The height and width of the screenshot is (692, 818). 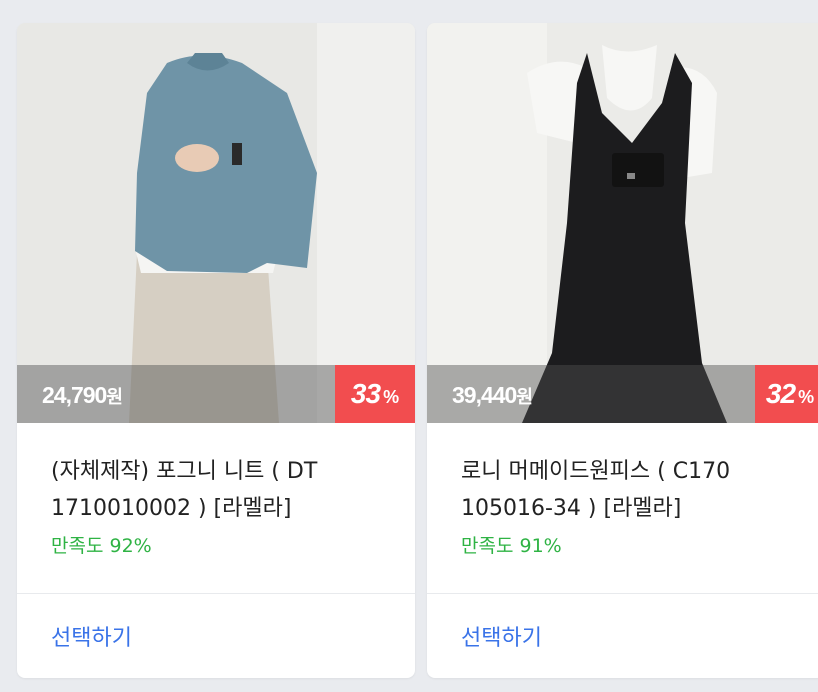 What do you see at coordinates (492, 395) in the screenshot?
I see `price: 39,440원` at bounding box center [492, 395].